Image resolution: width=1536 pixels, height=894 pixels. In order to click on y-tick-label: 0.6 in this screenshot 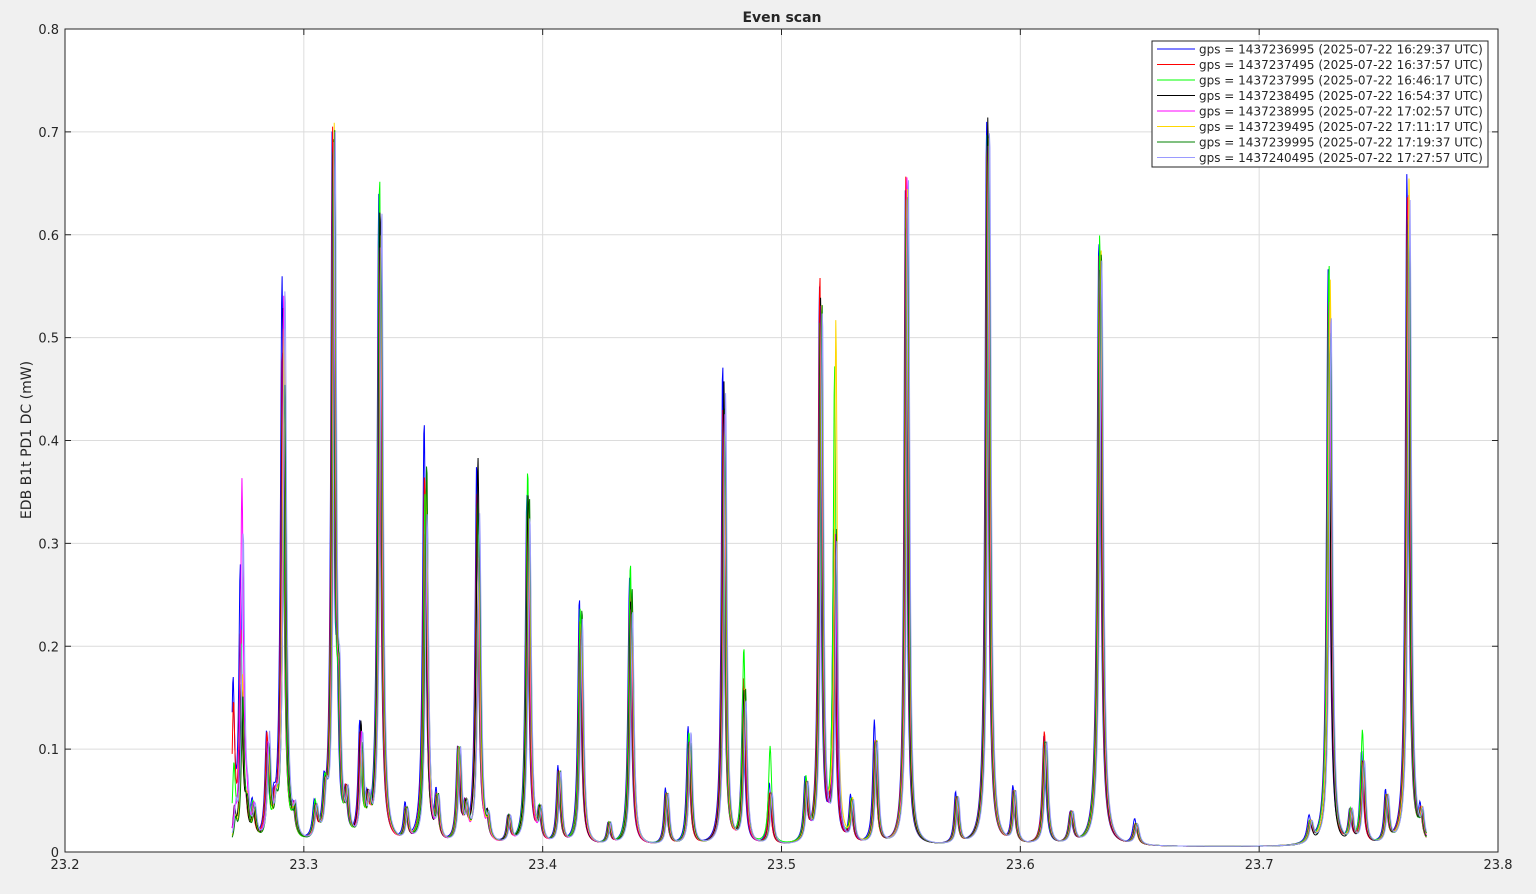, I will do `click(48, 236)`.